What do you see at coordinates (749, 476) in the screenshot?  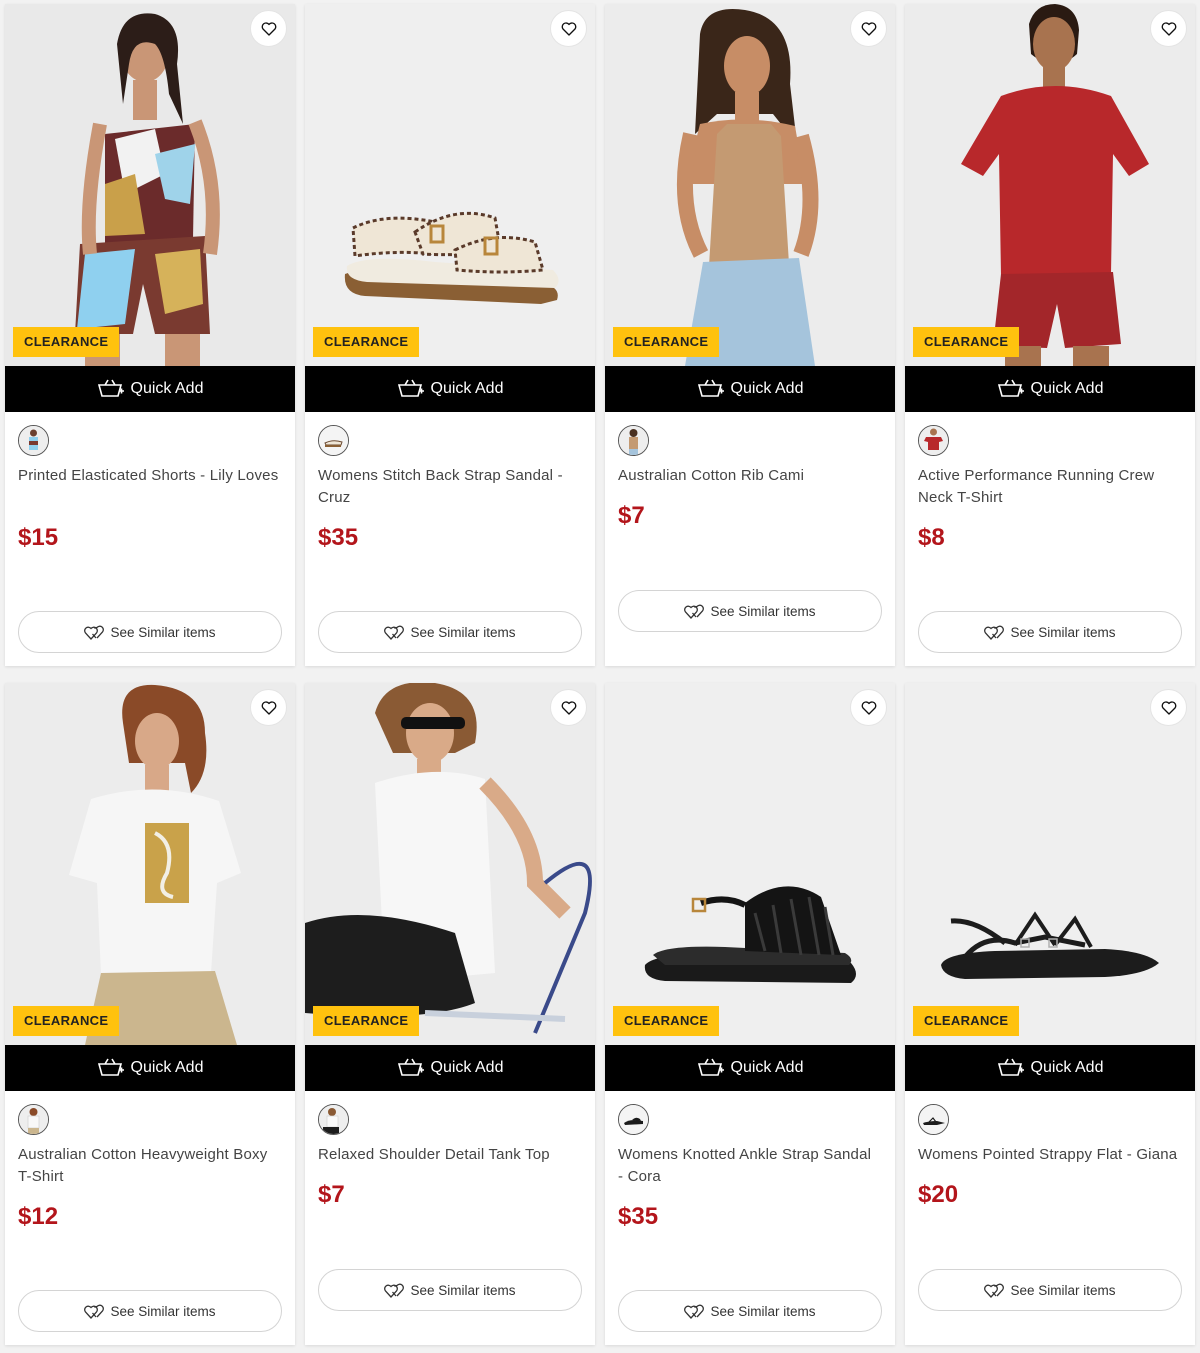 I see `product-name: Australian Cotton Rib Cami` at bounding box center [749, 476].